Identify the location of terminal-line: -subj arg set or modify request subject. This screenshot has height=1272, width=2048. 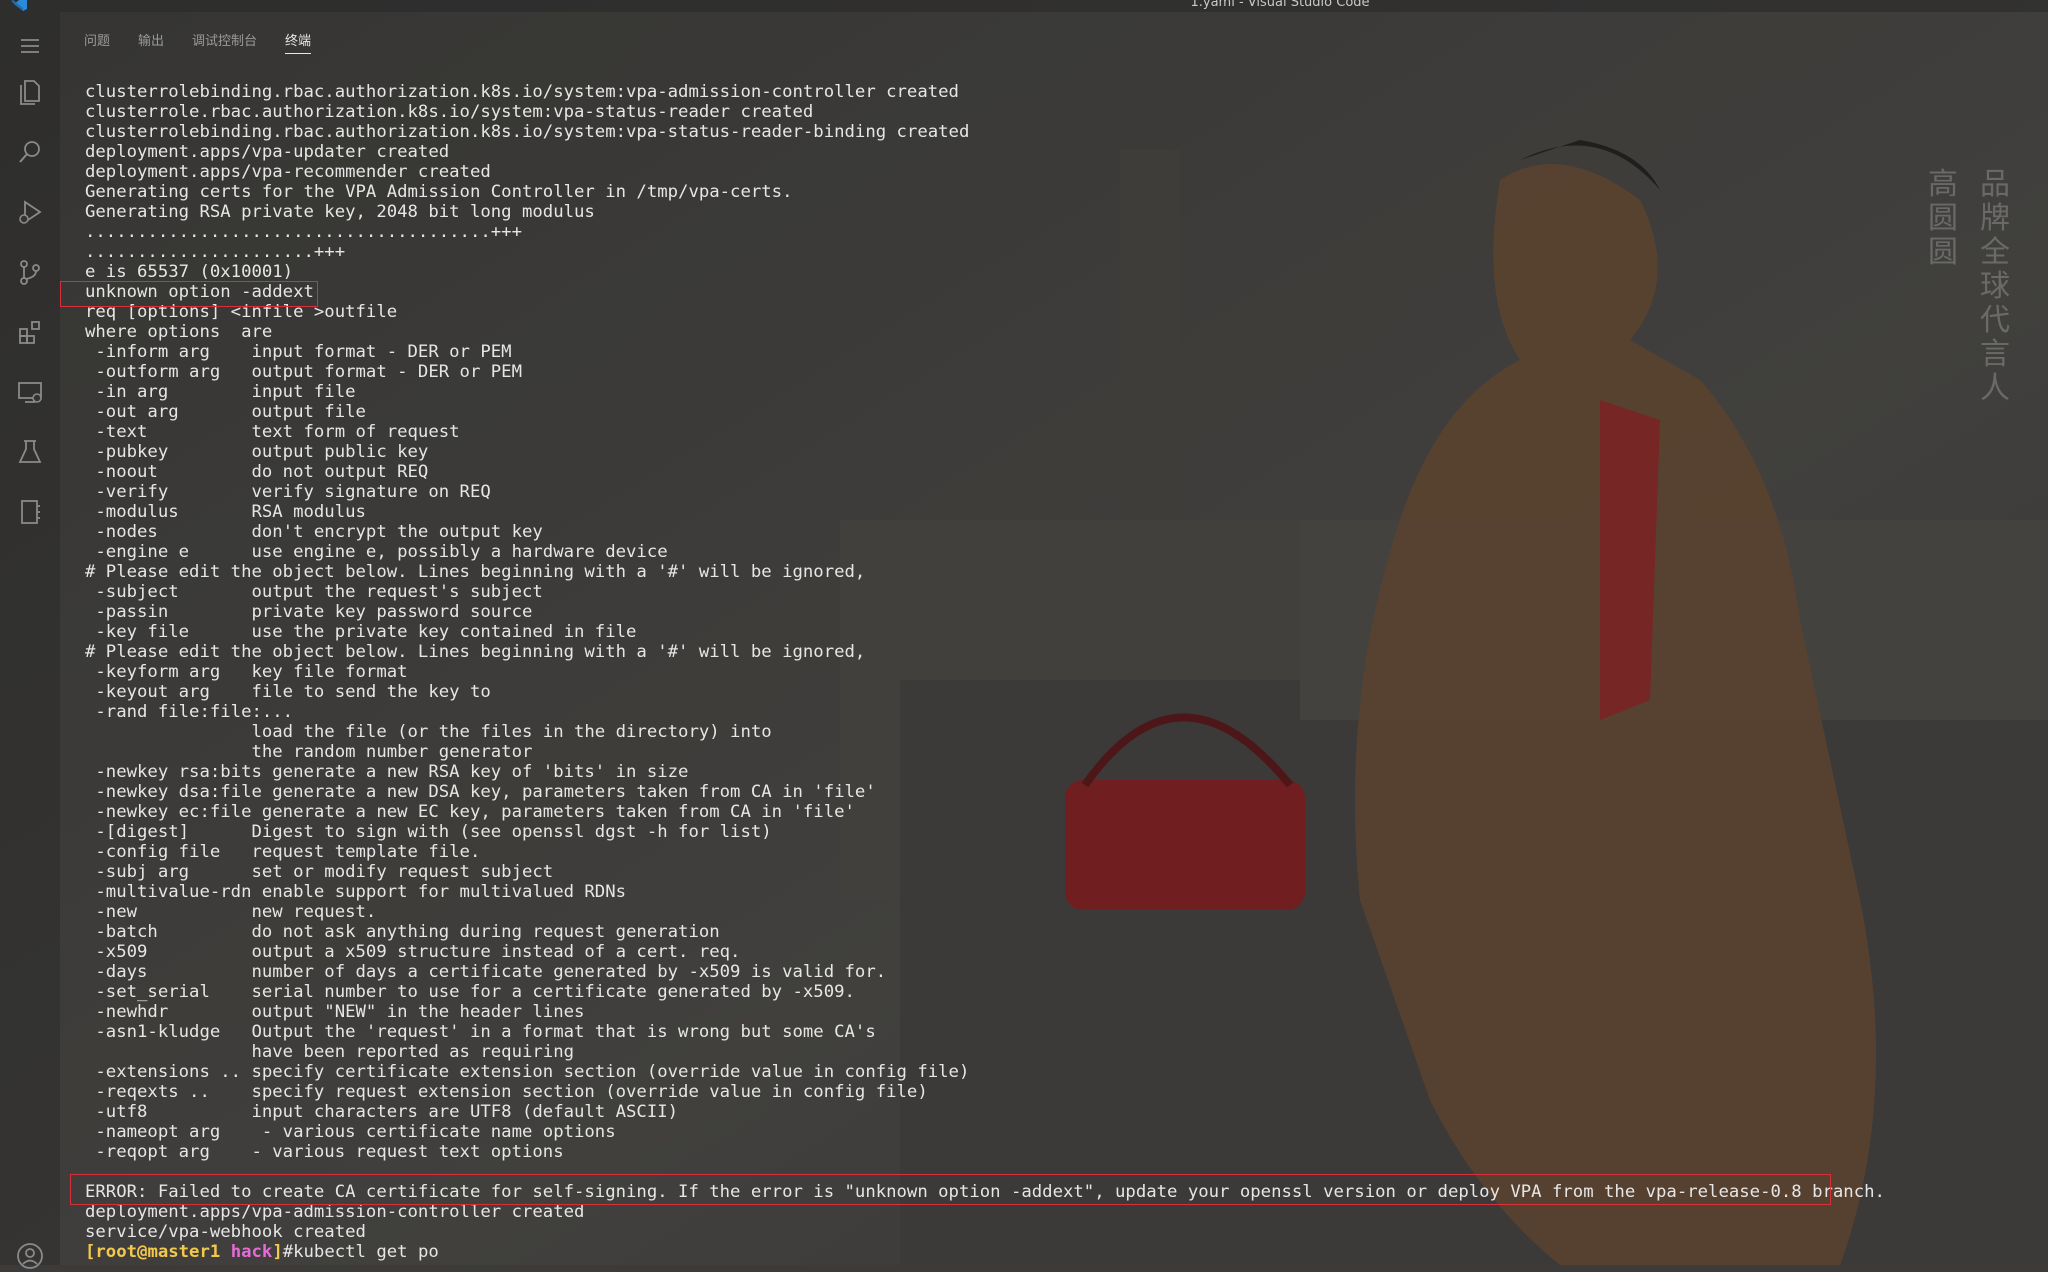
(319, 872).